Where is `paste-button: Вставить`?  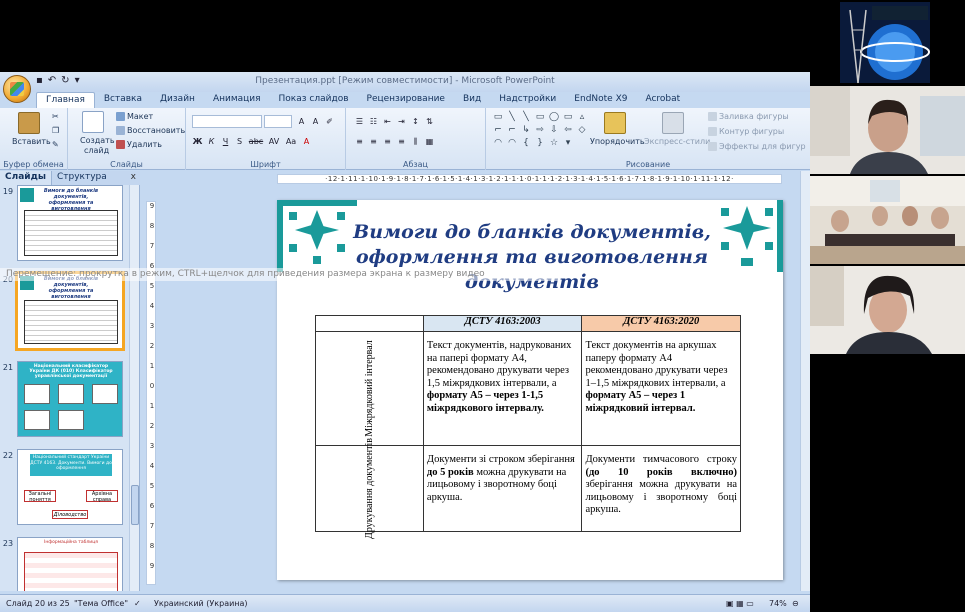 paste-button: Вставить is located at coordinates (31, 141).